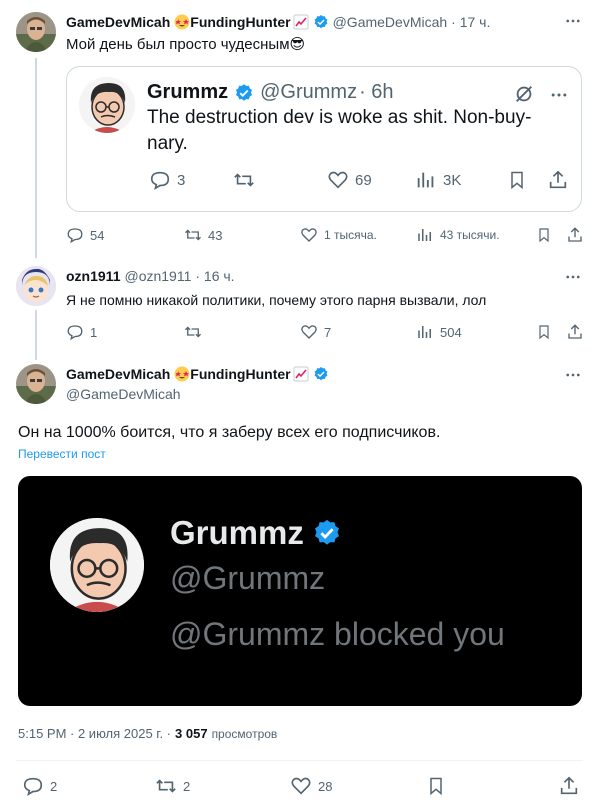 The height and width of the screenshot is (800, 599). I want to click on quote-repost-button, so click(247, 180).